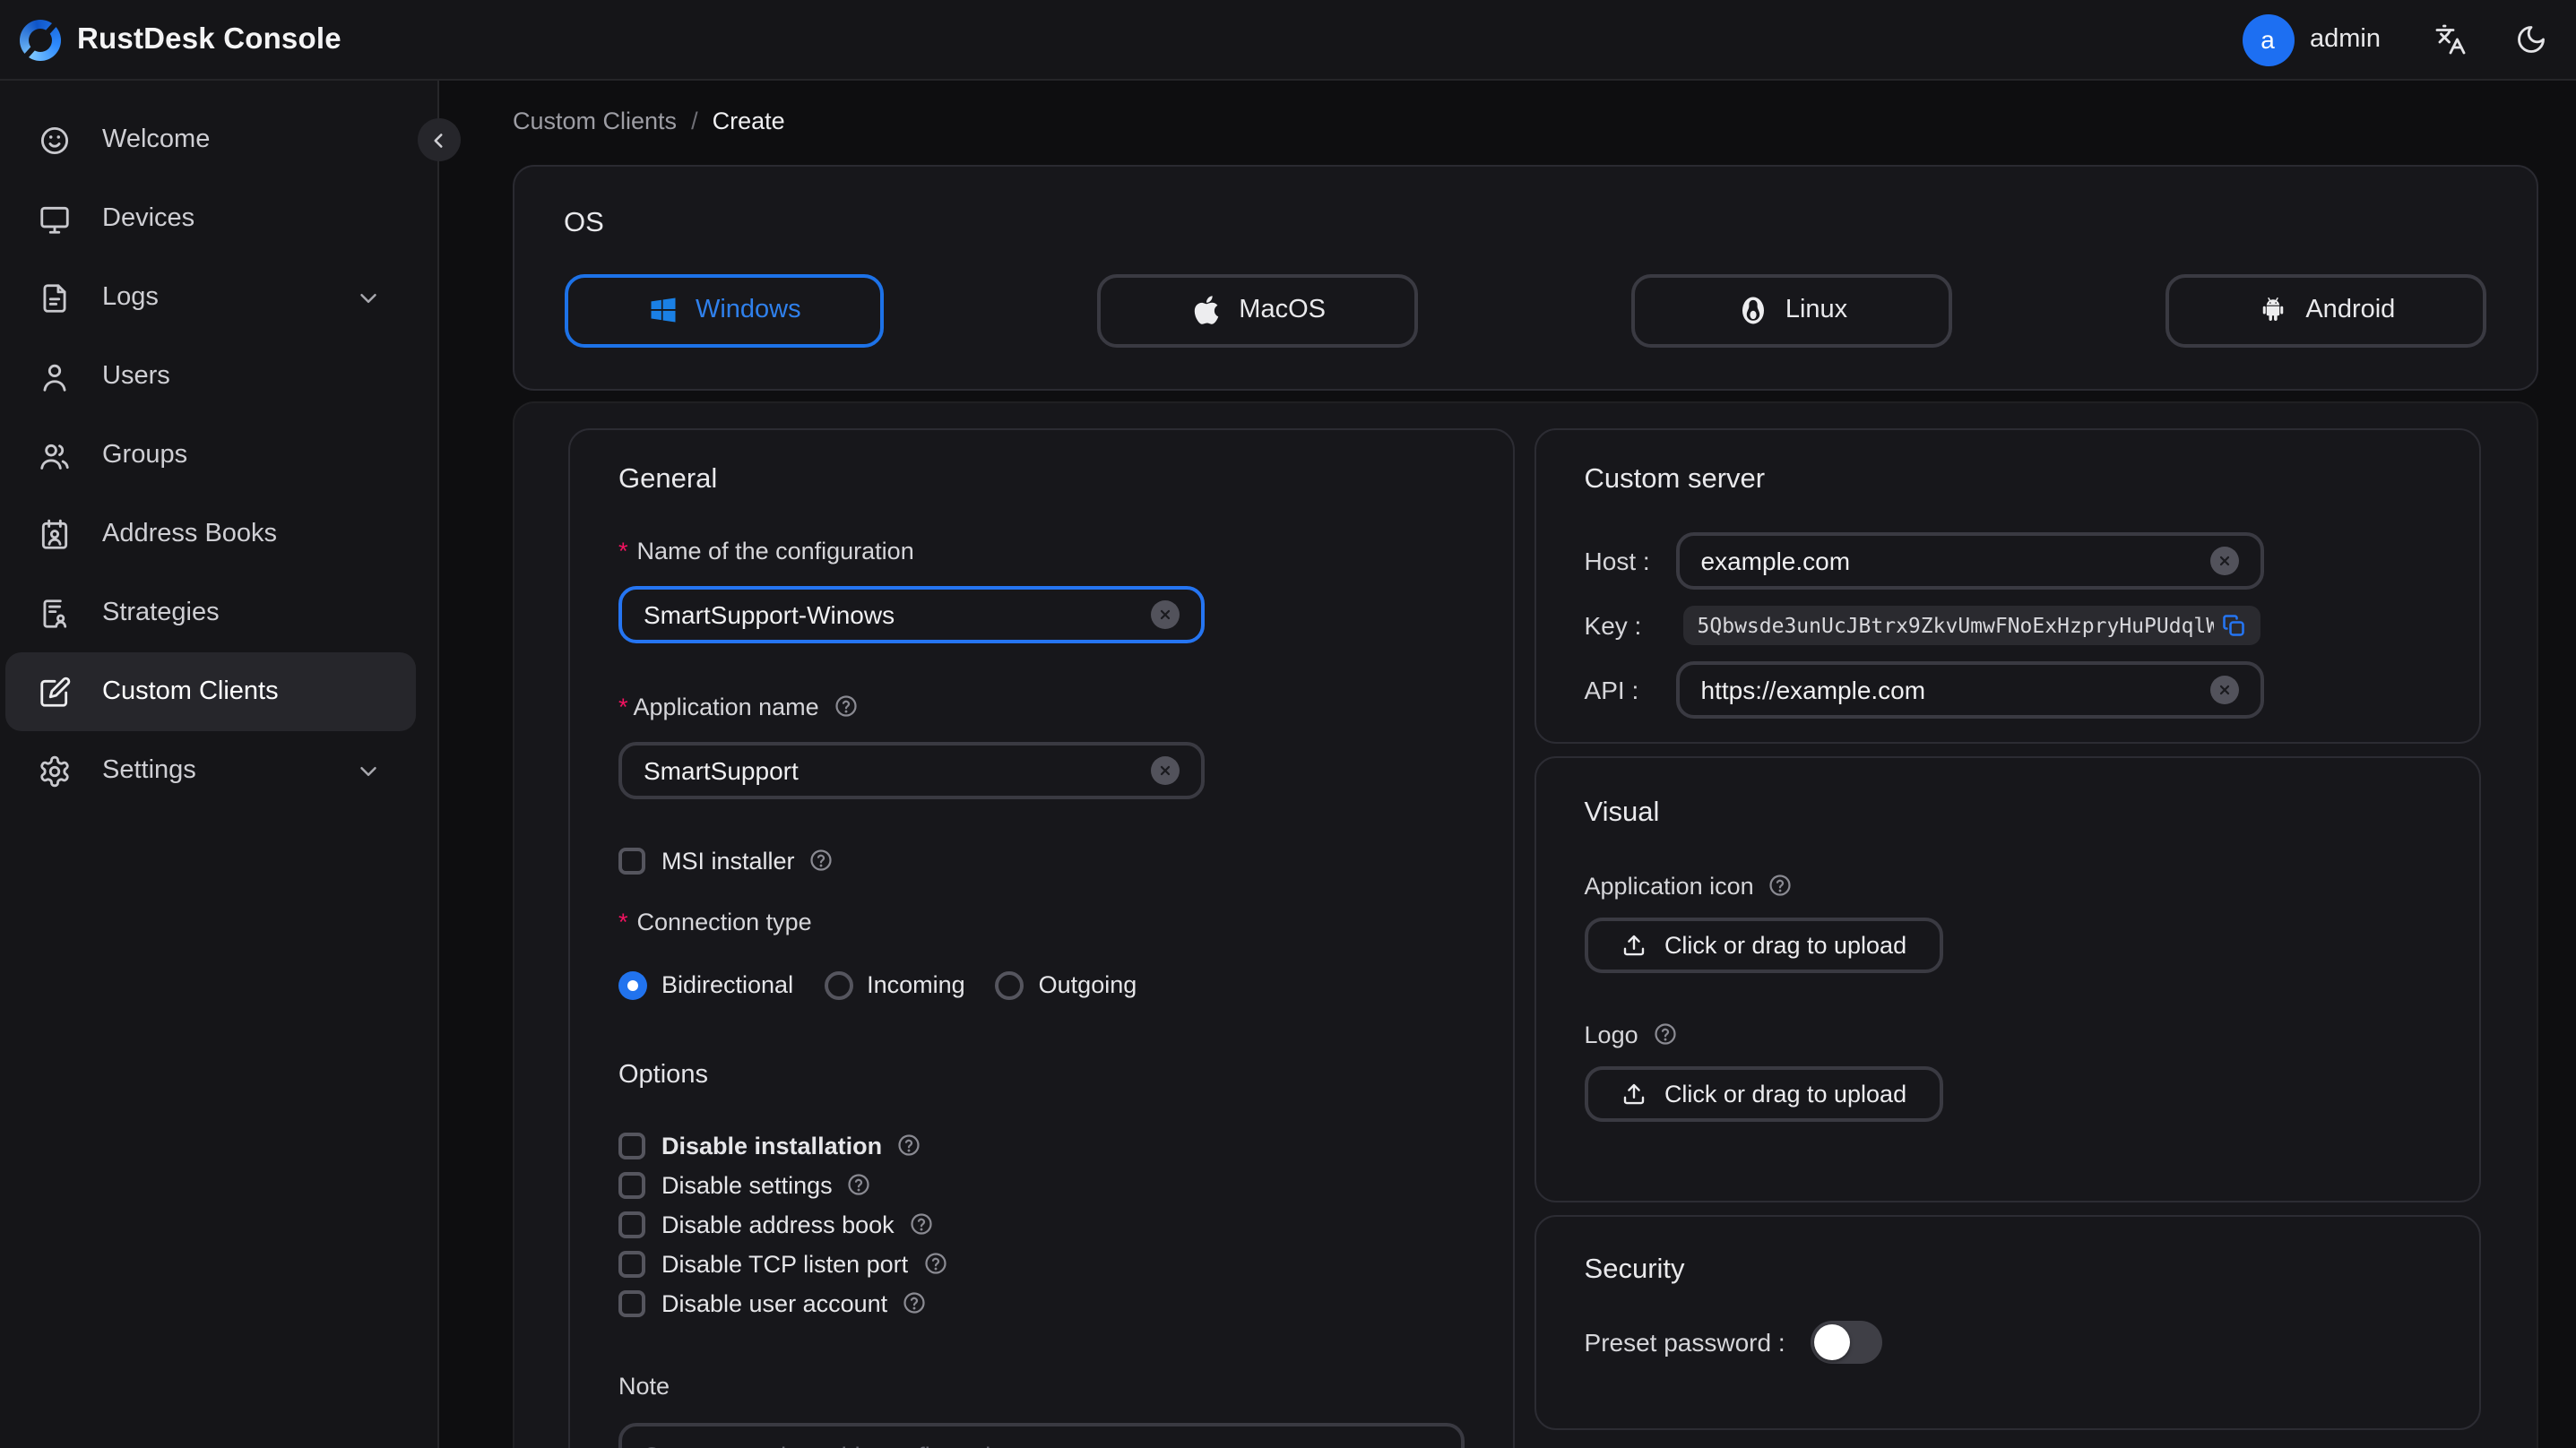  I want to click on radio-incoming, so click(838, 985).